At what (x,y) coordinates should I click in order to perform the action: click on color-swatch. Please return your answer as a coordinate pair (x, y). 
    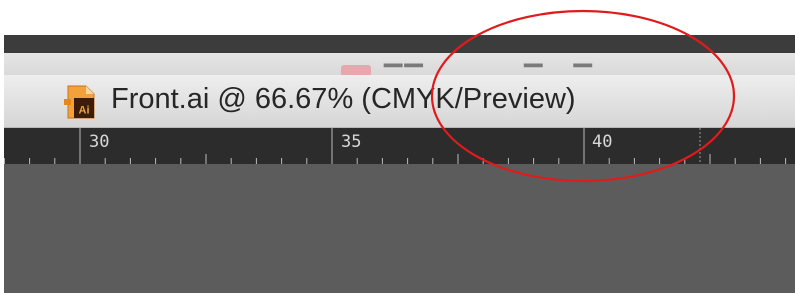
    Looking at the image, I should click on (356, 70).